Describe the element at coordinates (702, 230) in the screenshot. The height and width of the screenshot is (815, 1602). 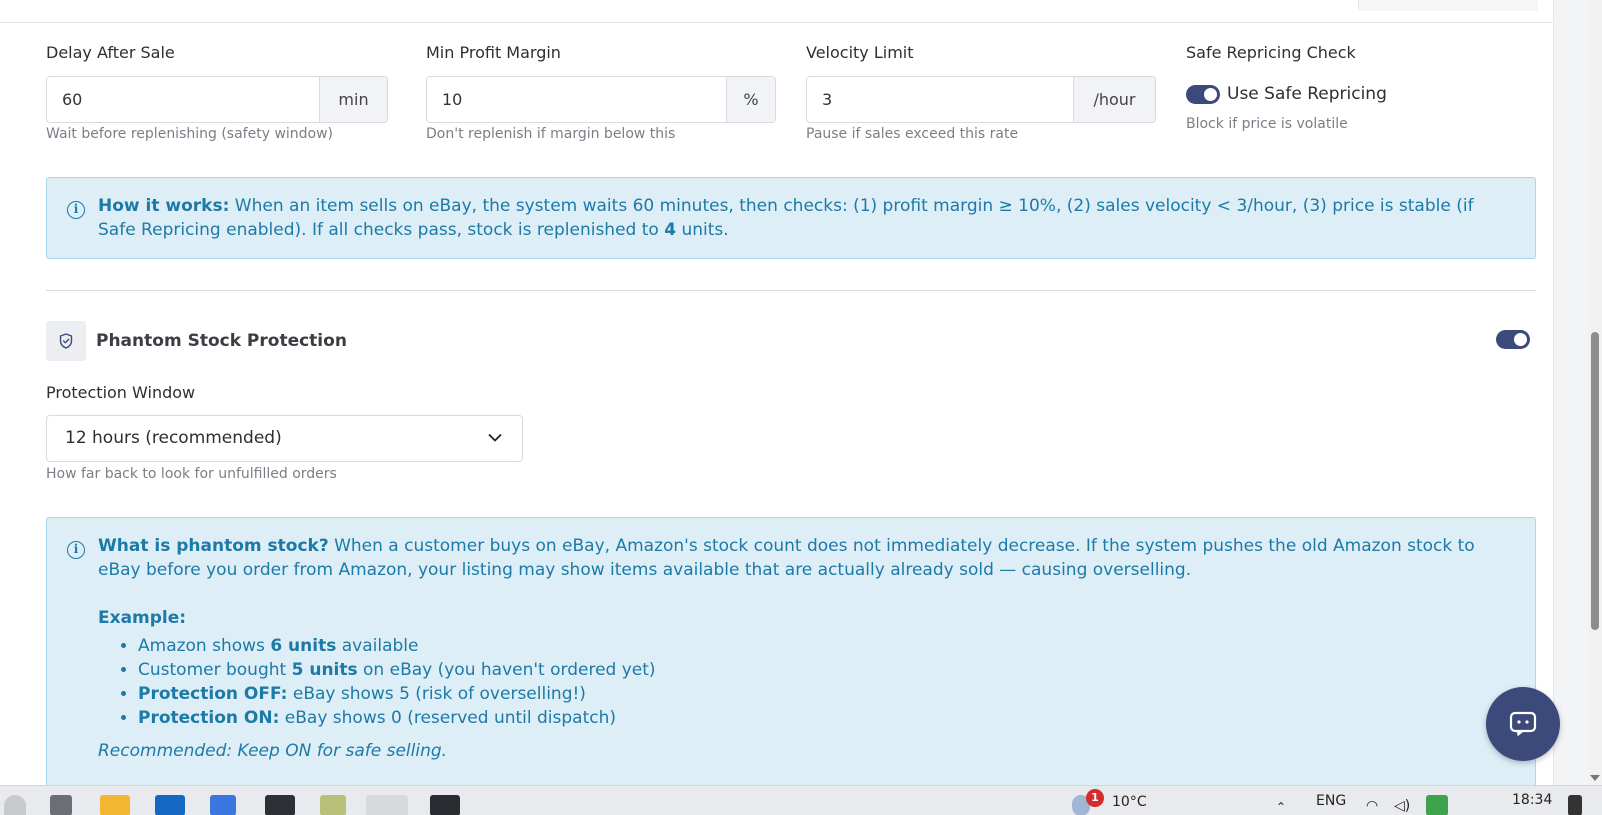
I see `how-it-works-body-b: units.` at that location.